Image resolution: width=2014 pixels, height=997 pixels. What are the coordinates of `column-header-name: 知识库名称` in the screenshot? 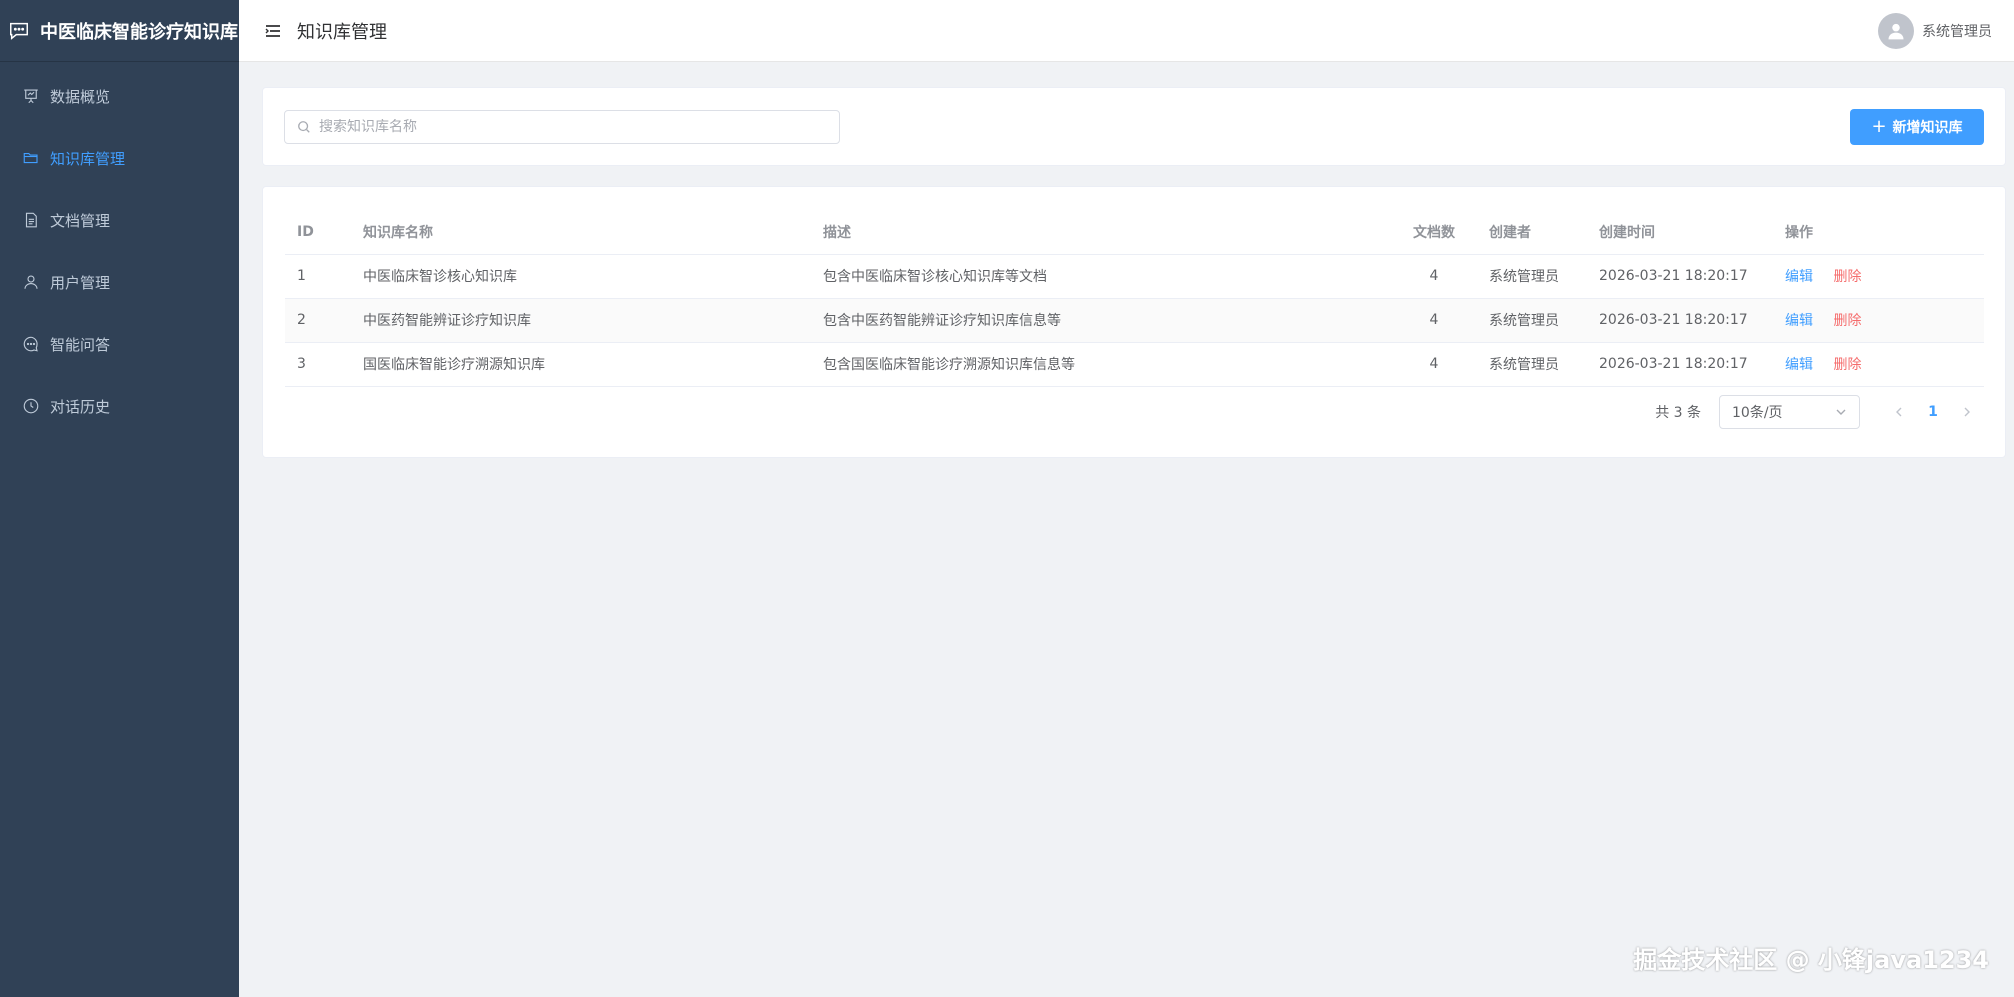 It's located at (581, 233).